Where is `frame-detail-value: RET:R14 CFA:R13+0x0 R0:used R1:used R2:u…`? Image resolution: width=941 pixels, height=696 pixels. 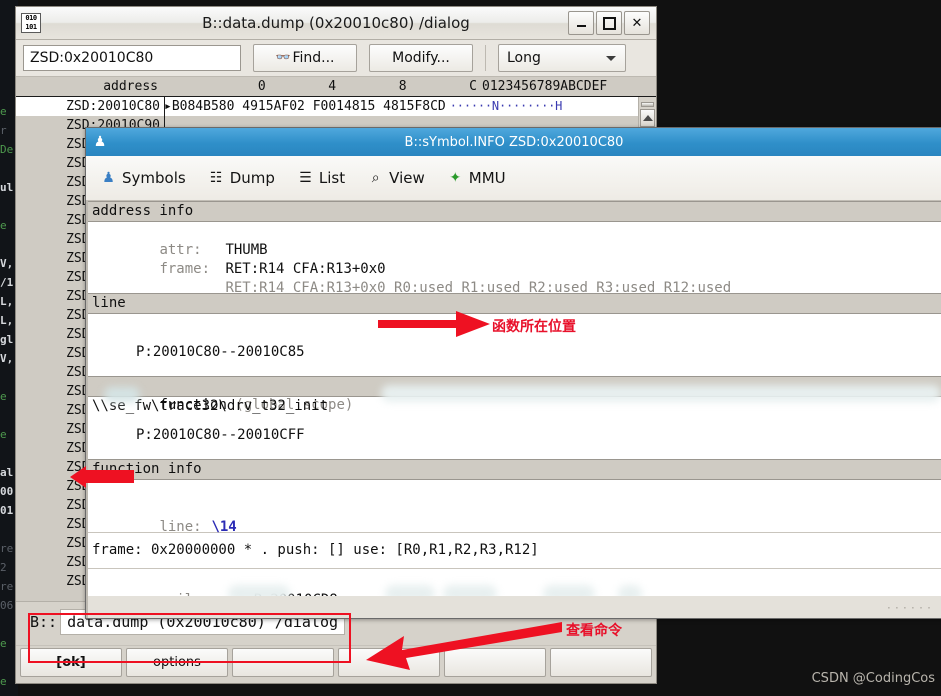 frame-detail-value: RET:R14 CFA:R13+0x0 R0:used R1:used R2:u… is located at coordinates (478, 288).